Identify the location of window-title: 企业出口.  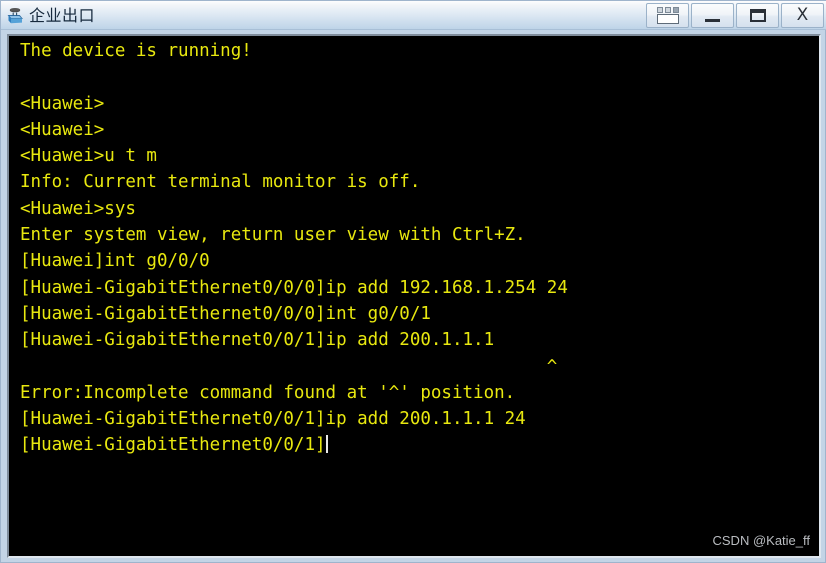
(62, 15).